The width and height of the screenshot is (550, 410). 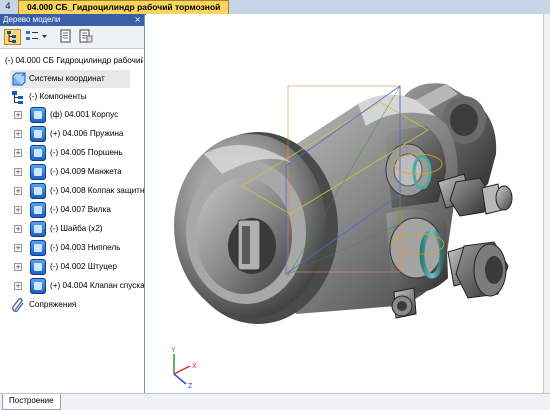 I want to click on tab-scroll-arrow-icon: 4, so click(x=8, y=7).